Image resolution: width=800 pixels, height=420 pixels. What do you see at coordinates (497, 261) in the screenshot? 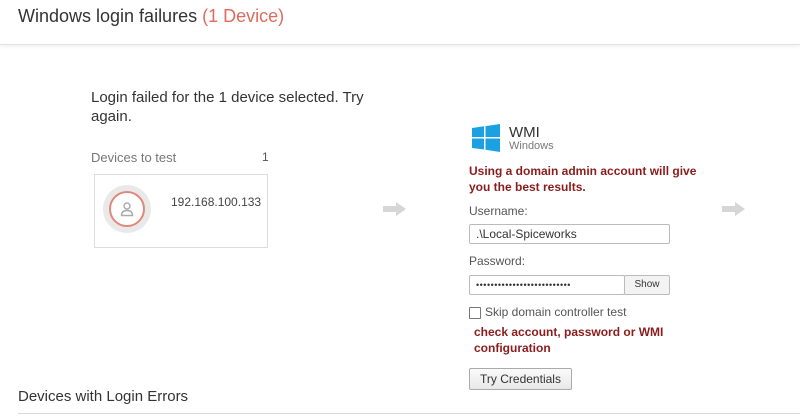
I see `password-label: Password:` at bounding box center [497, 261].